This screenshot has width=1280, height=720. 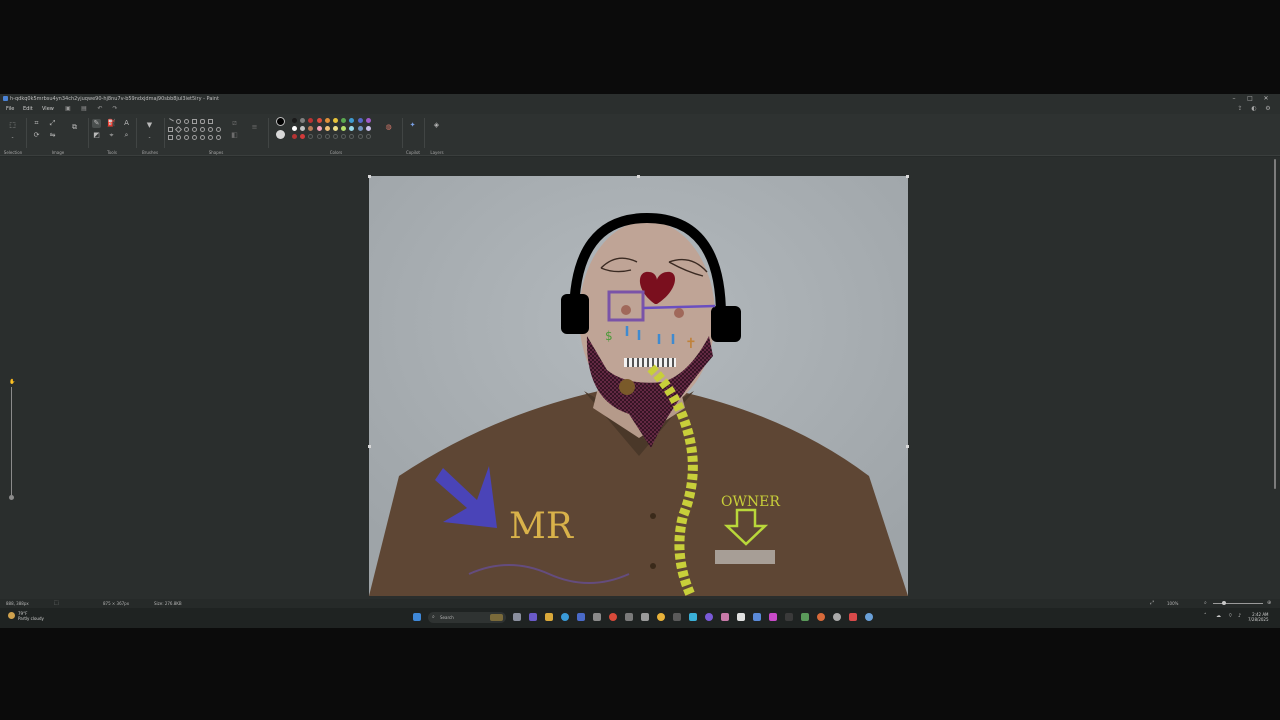 What do you see at coordinates (194, 137) in the screenshot?
I see `star-six-shape-icon` at bounding box center [194, 137].